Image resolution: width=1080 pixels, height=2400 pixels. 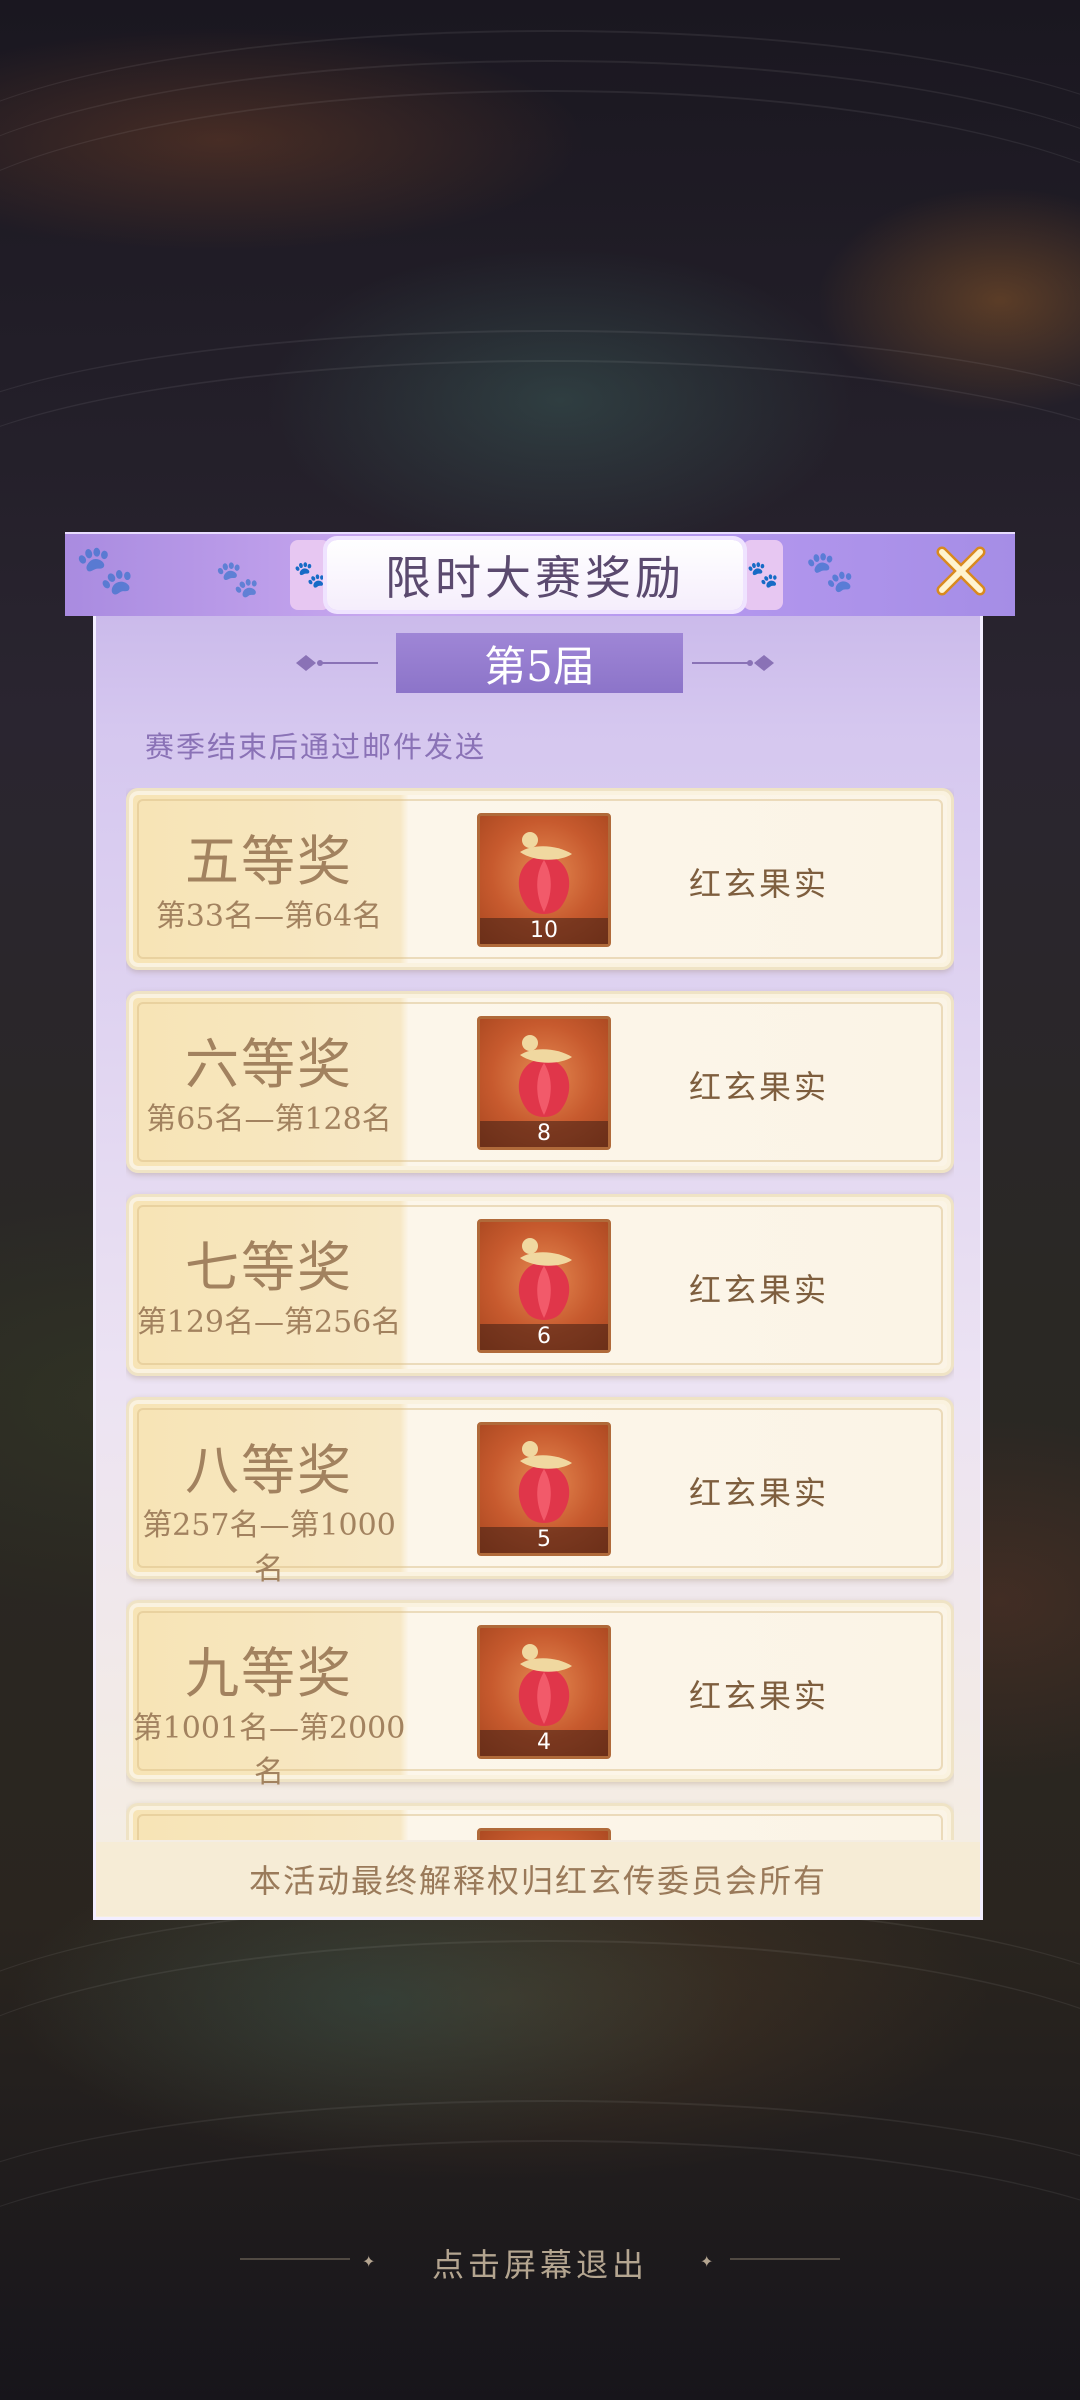 I want to click on rank-range: 第33名—第64名, so click(x=269, y=916).